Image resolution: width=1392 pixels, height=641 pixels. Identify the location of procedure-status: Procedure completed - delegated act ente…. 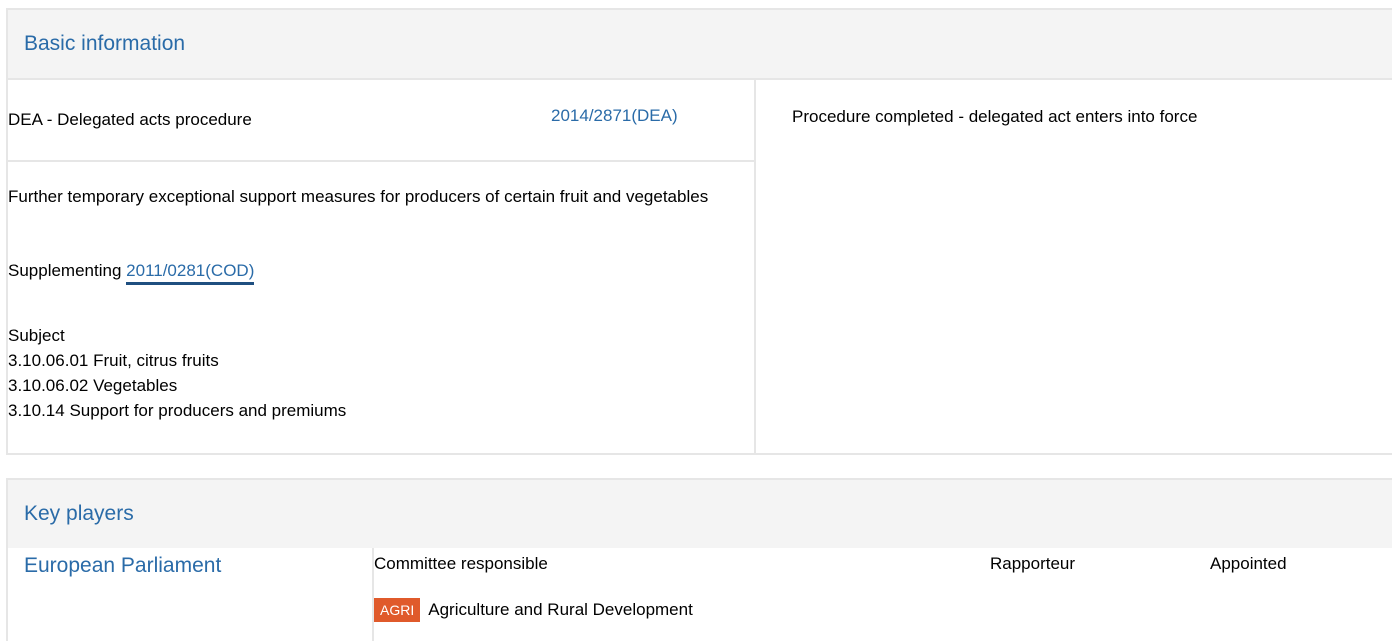
(995, 116).